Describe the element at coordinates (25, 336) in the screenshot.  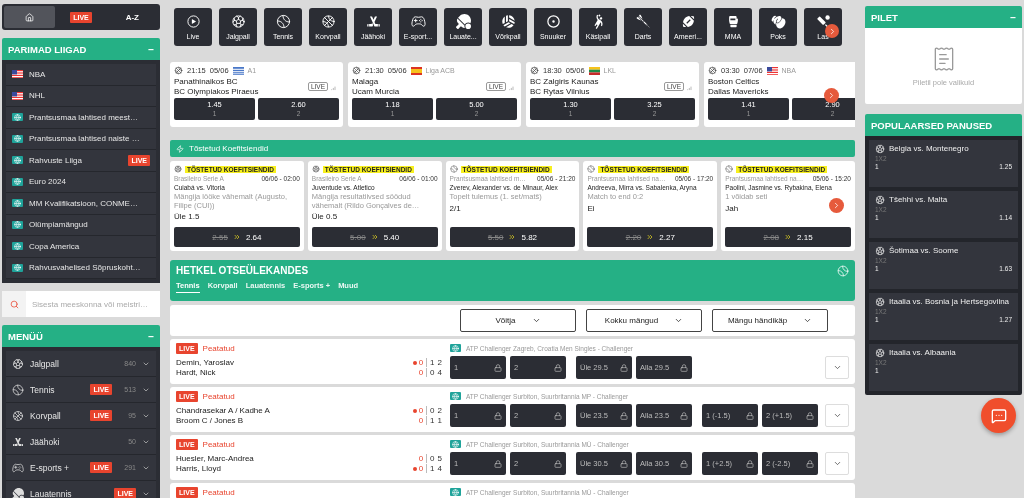
I see `panel-title: MENÜÜ` at that location.